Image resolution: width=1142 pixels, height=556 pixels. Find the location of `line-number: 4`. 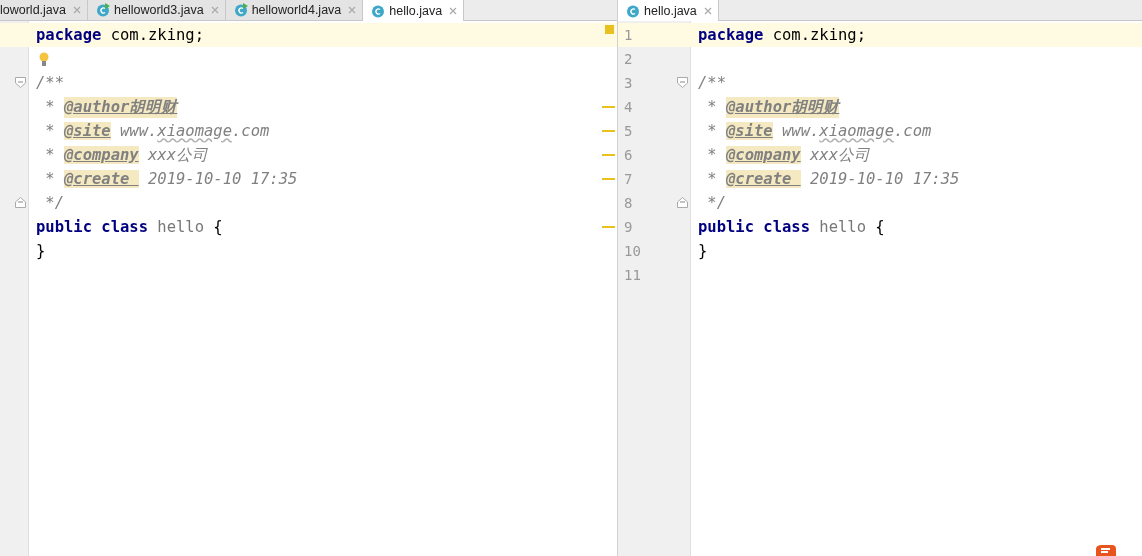

line-number: 4 is located at coordinates (628, 107).